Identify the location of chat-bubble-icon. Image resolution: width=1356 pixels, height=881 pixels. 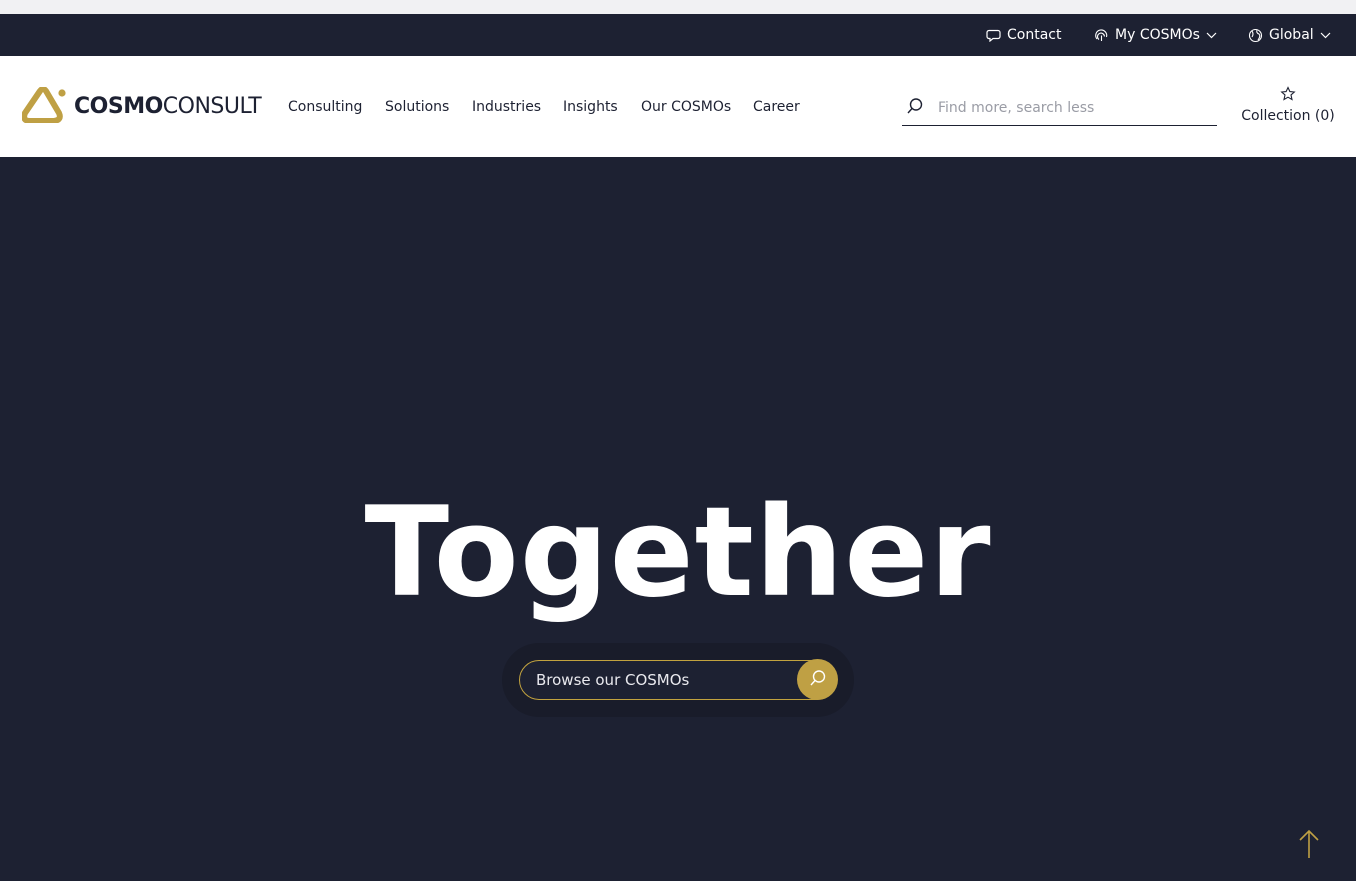
(993, 35).